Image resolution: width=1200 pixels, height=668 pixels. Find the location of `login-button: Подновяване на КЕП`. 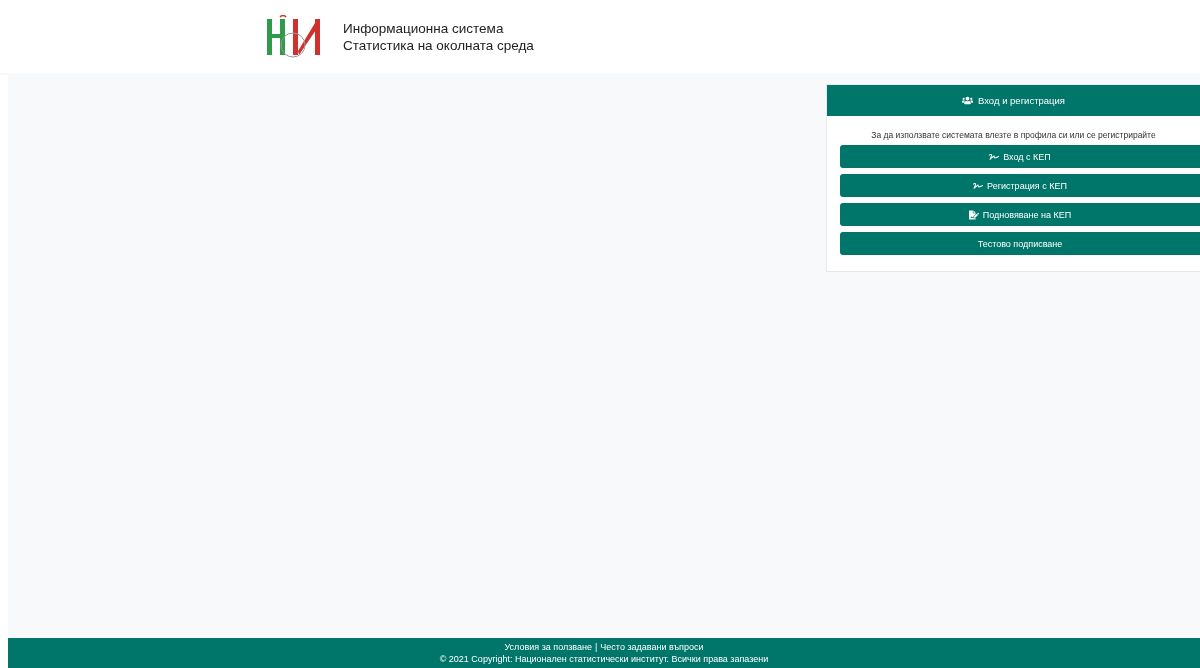

login-button: Подновяване на КЕП is located at coordinates (1020, 214).